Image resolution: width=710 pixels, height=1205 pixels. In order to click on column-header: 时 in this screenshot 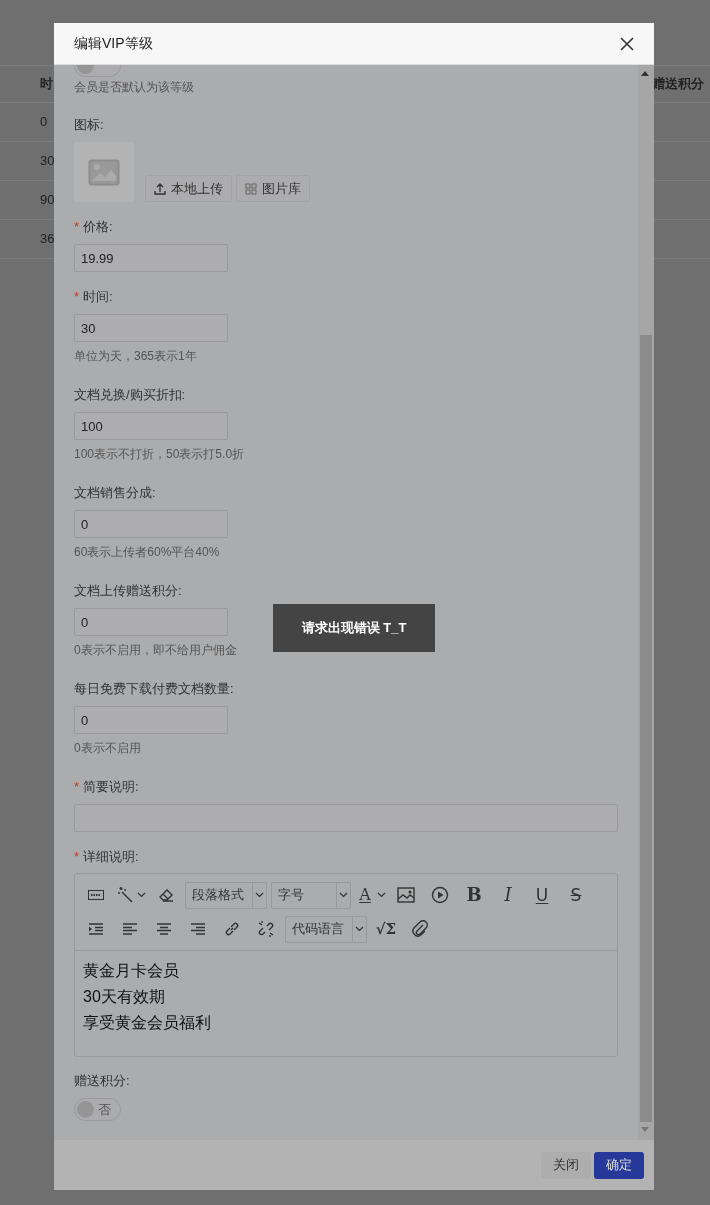, I will do `click(46, 84)`.